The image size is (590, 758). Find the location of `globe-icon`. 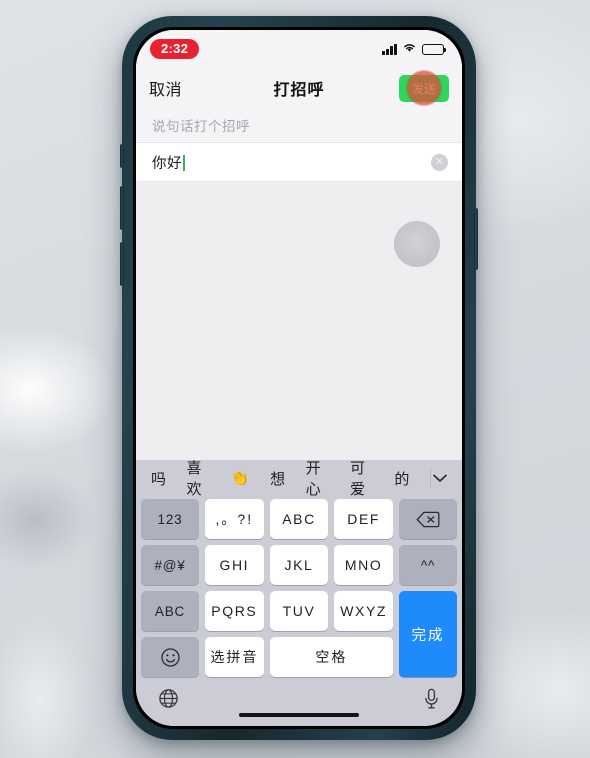

globe-icon is located at coordinates (168, 701).